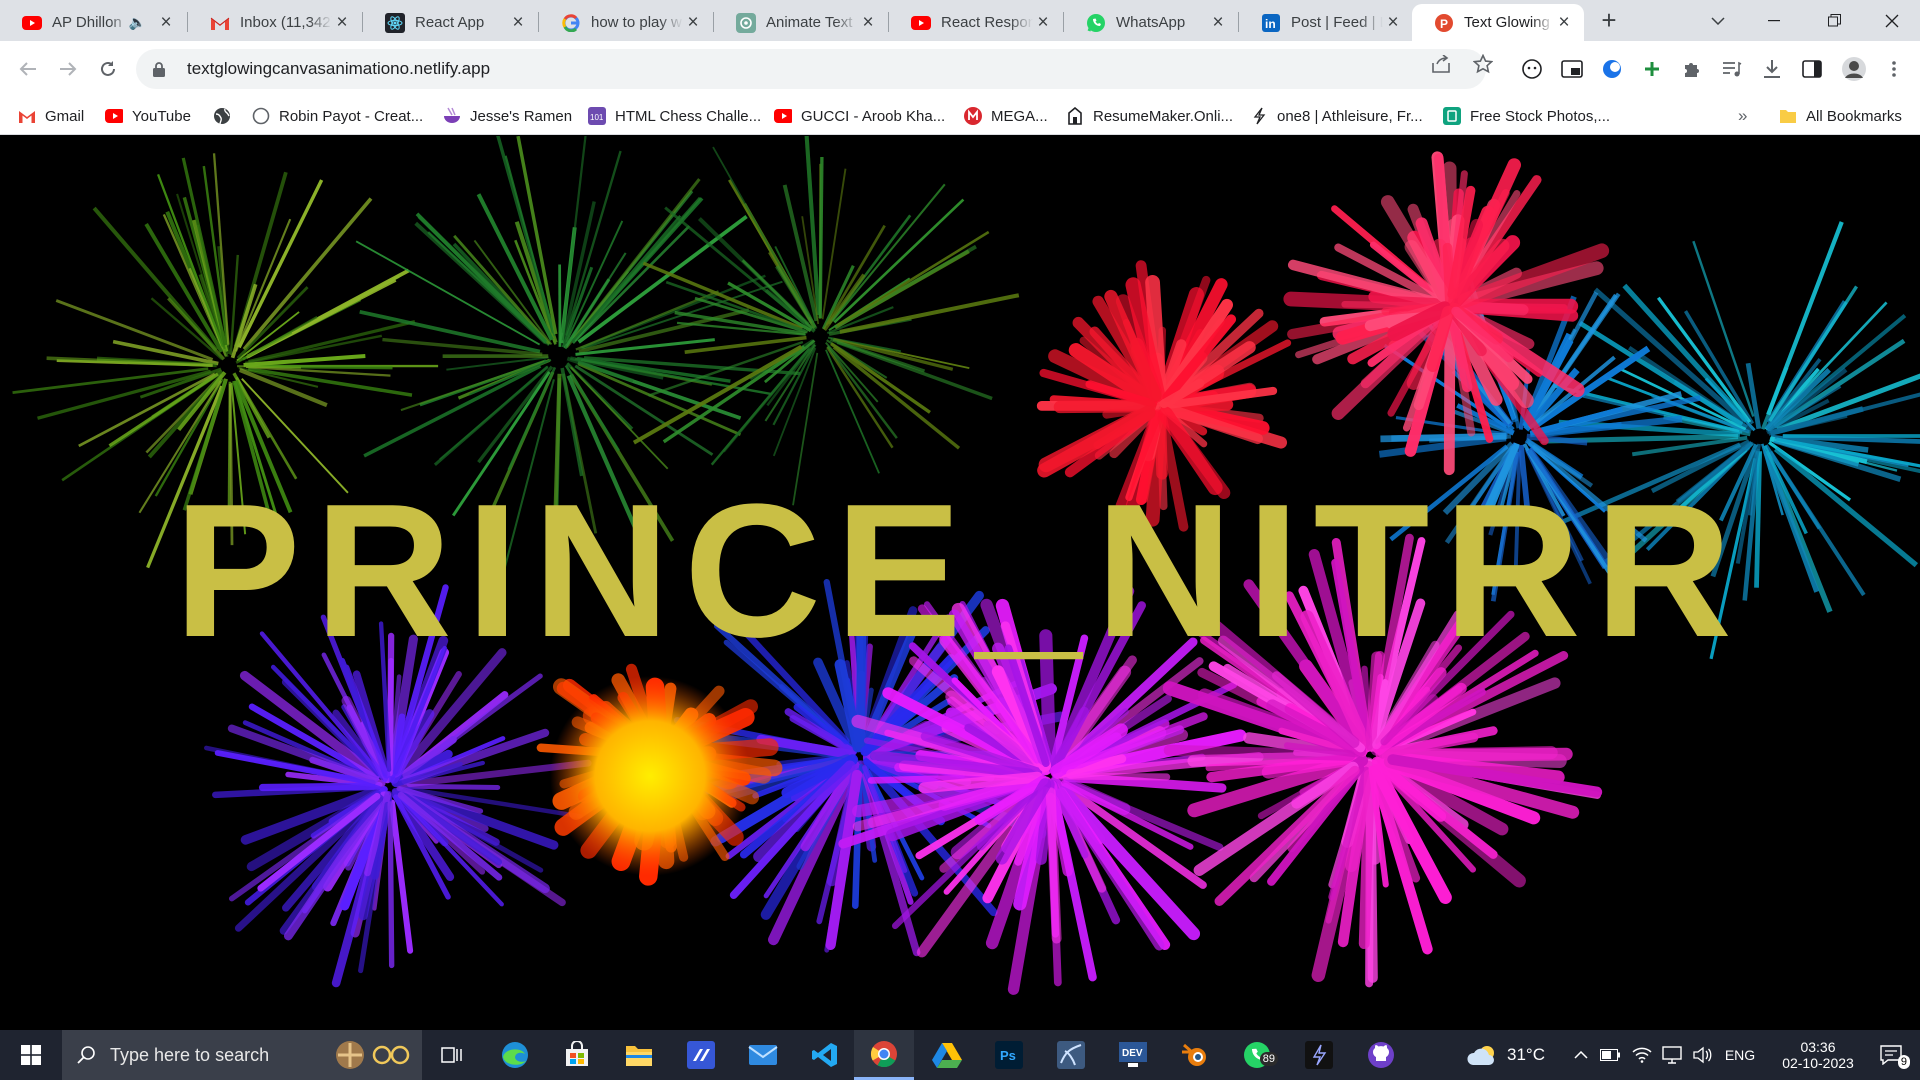  What do you see at coordinates (161, 69) in the screenshot?
I see `lock-icon` at bounding box center [161, 69].